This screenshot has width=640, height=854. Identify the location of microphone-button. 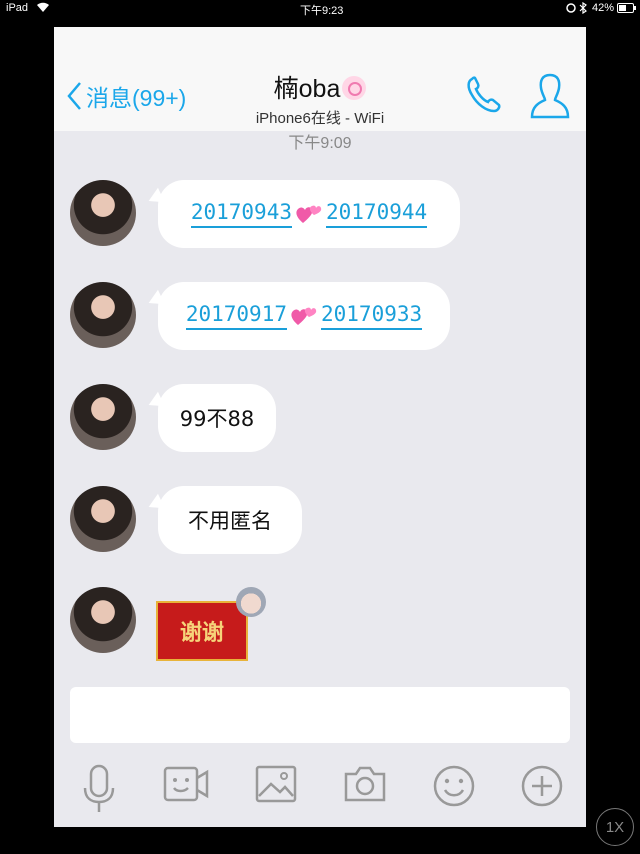
(99, 788).